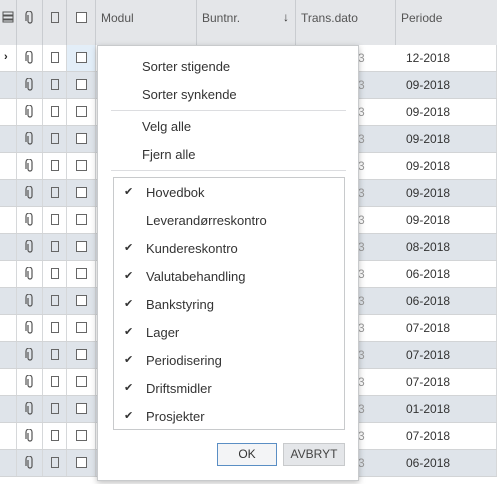  What do you see at coordinates (55, 22) in the screenshot?
I see `header-document-cell` at bounding box center [55, 22].